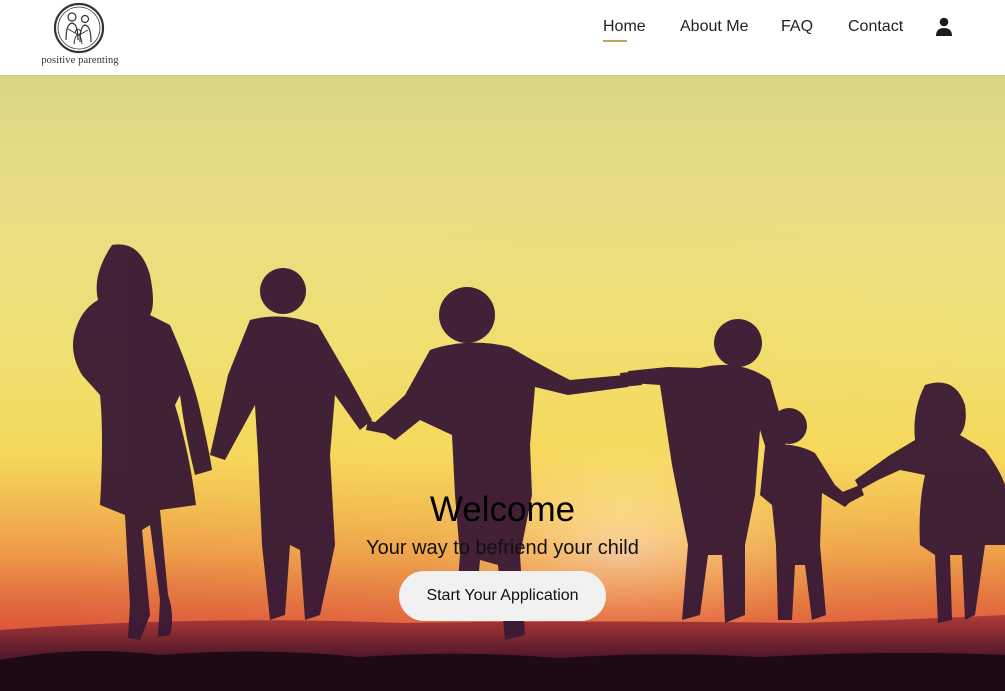  I want to click on logo: positive parenting, so click(80, 36).